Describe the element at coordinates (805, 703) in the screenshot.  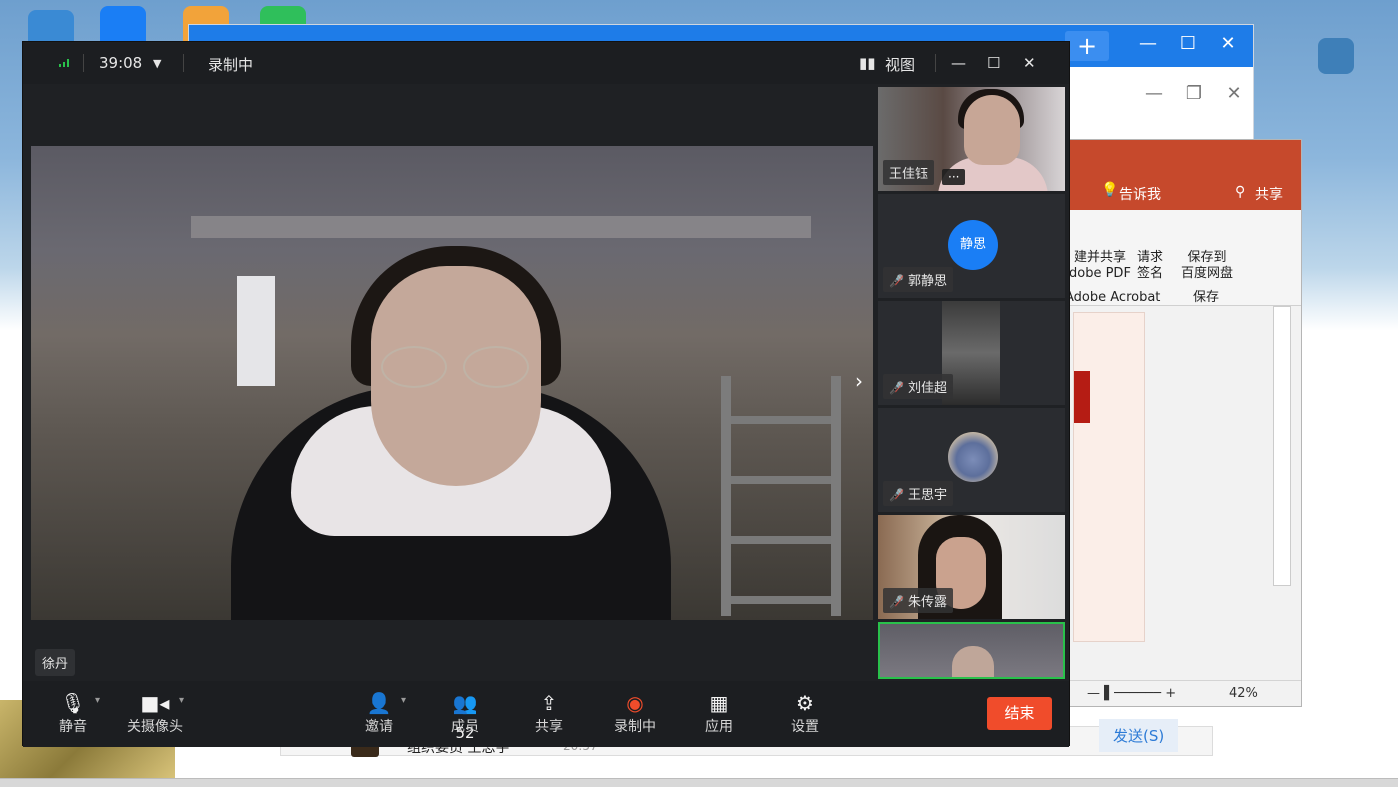
I see `gear-icon: ⚙` at that location.